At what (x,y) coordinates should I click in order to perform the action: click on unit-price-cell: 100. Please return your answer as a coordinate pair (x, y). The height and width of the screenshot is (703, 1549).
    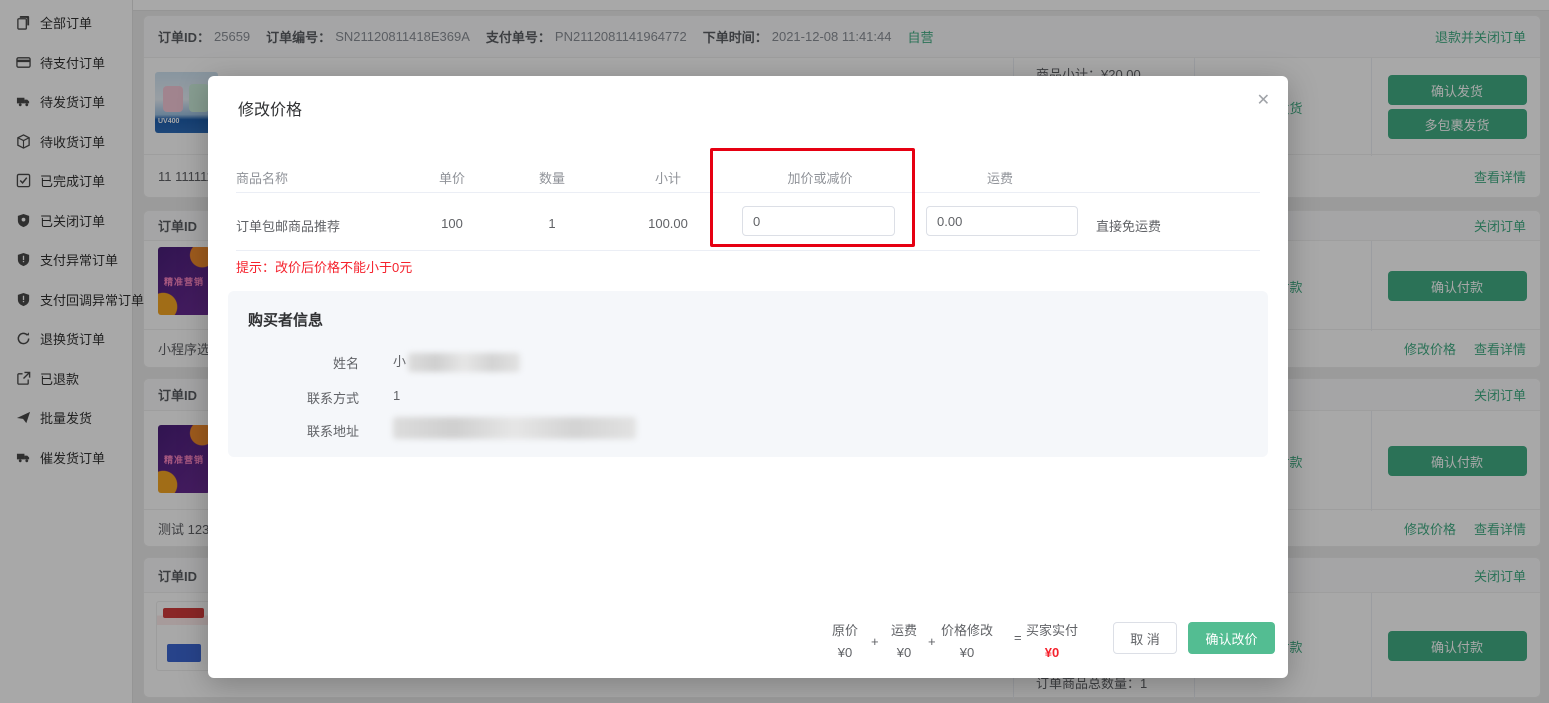
    Looking at the image, I should click on (452, 223).